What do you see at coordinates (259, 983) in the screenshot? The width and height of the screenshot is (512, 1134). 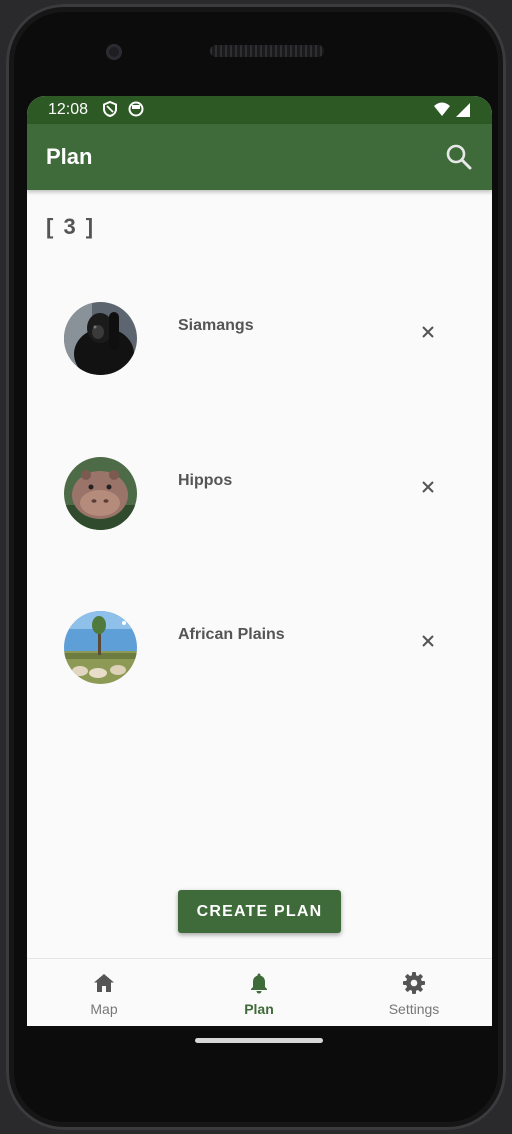 I see `bell-icon` at bounding box center [259, 983].